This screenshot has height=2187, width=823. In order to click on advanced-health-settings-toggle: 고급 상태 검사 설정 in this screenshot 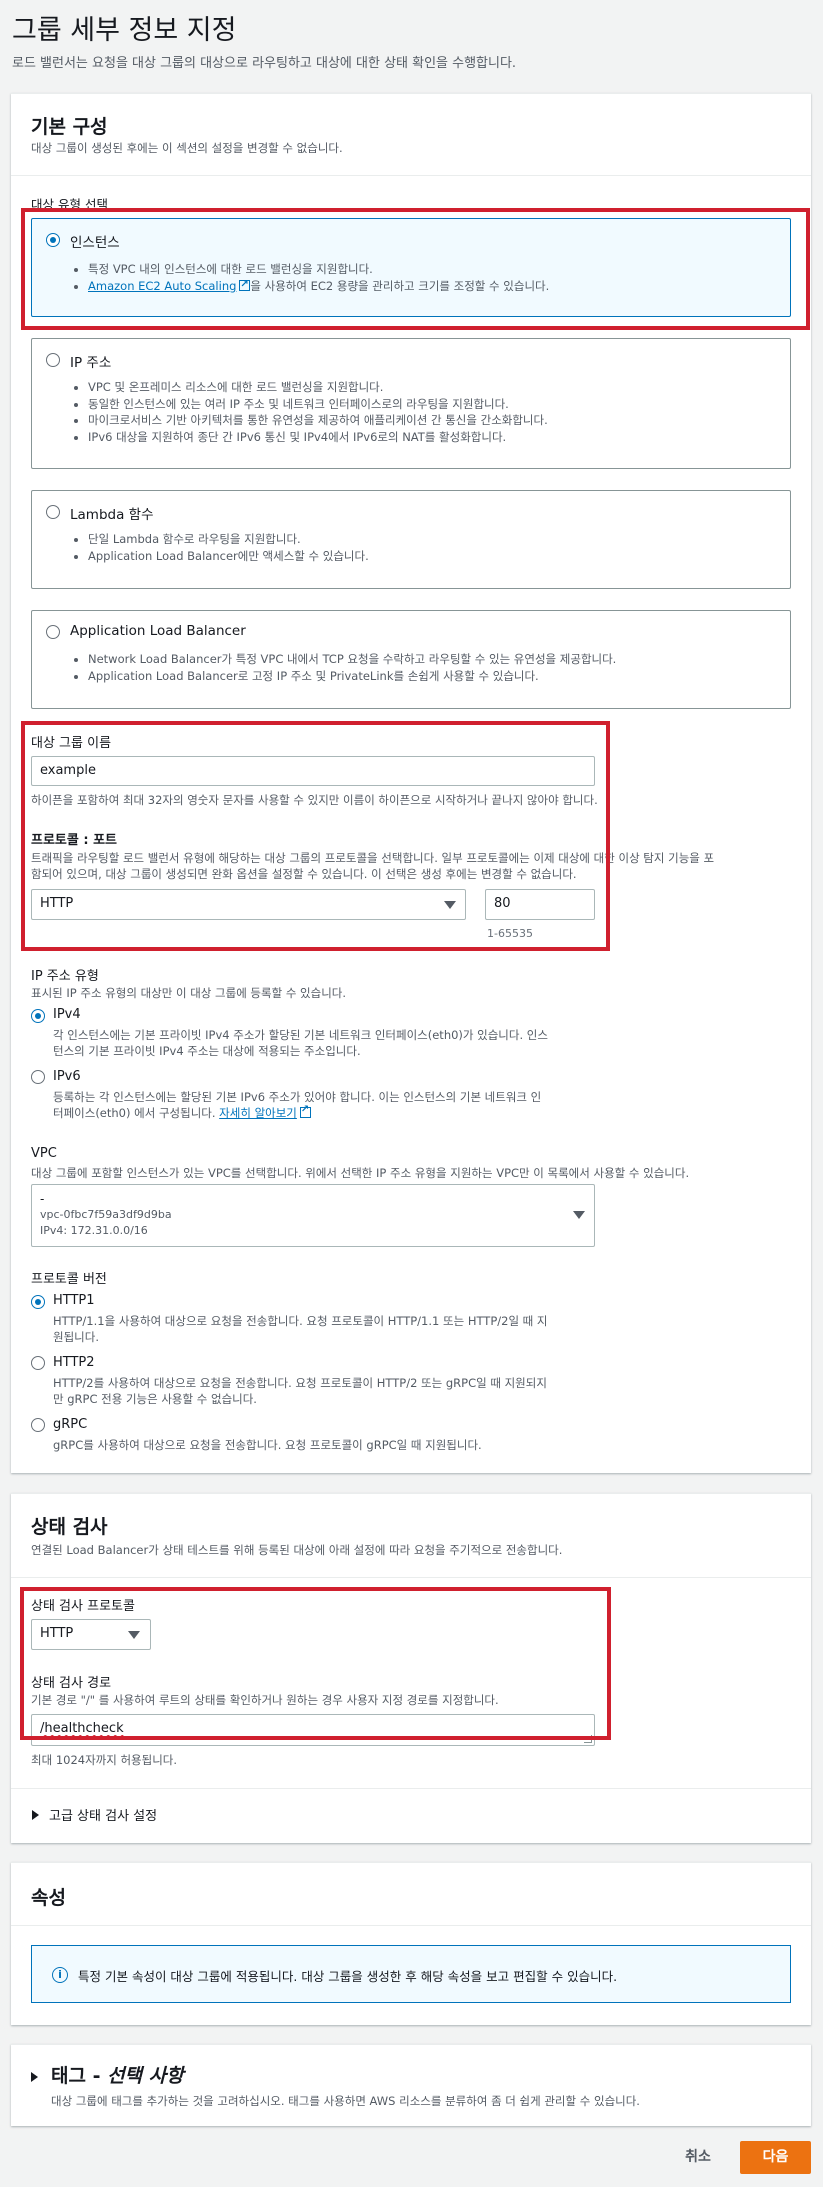, I will do `click(103, 1814)`.